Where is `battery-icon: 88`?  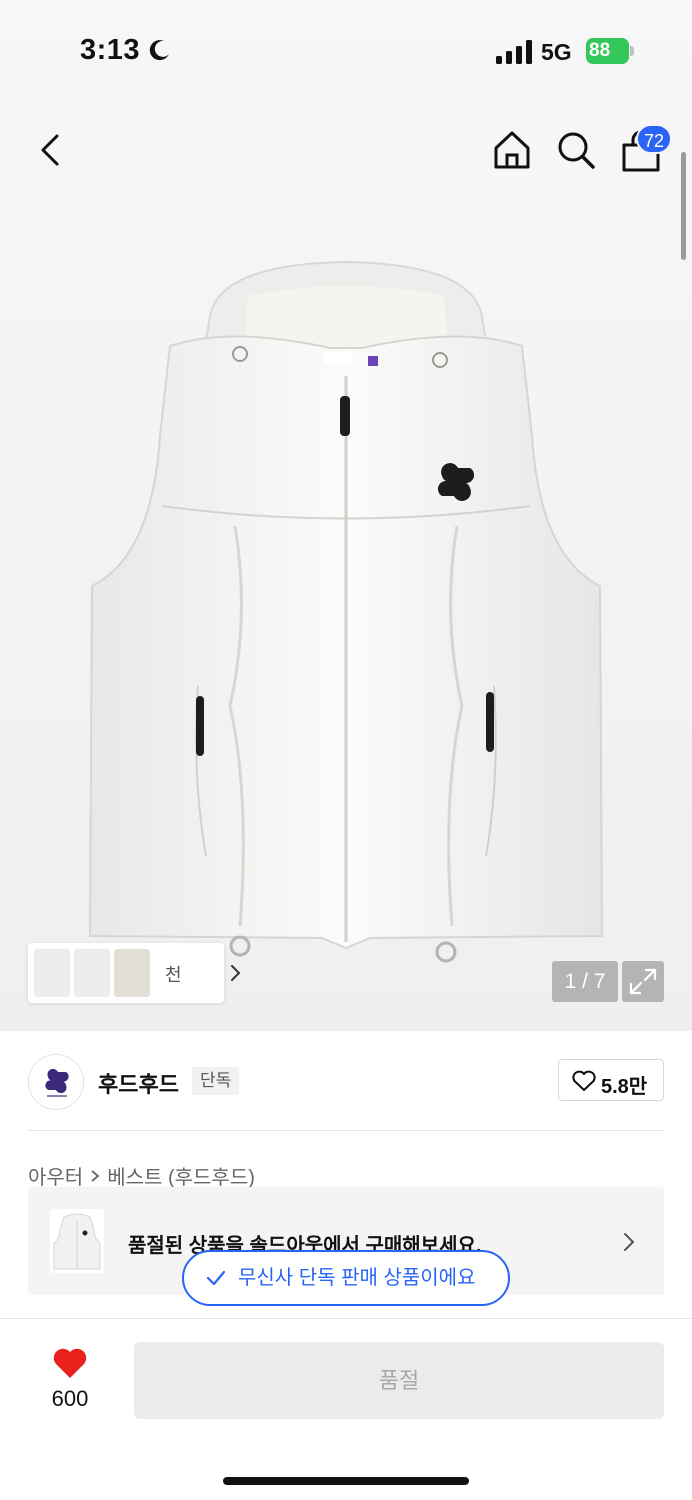
battery-icon: 88 is located at coordinates (610, 51).